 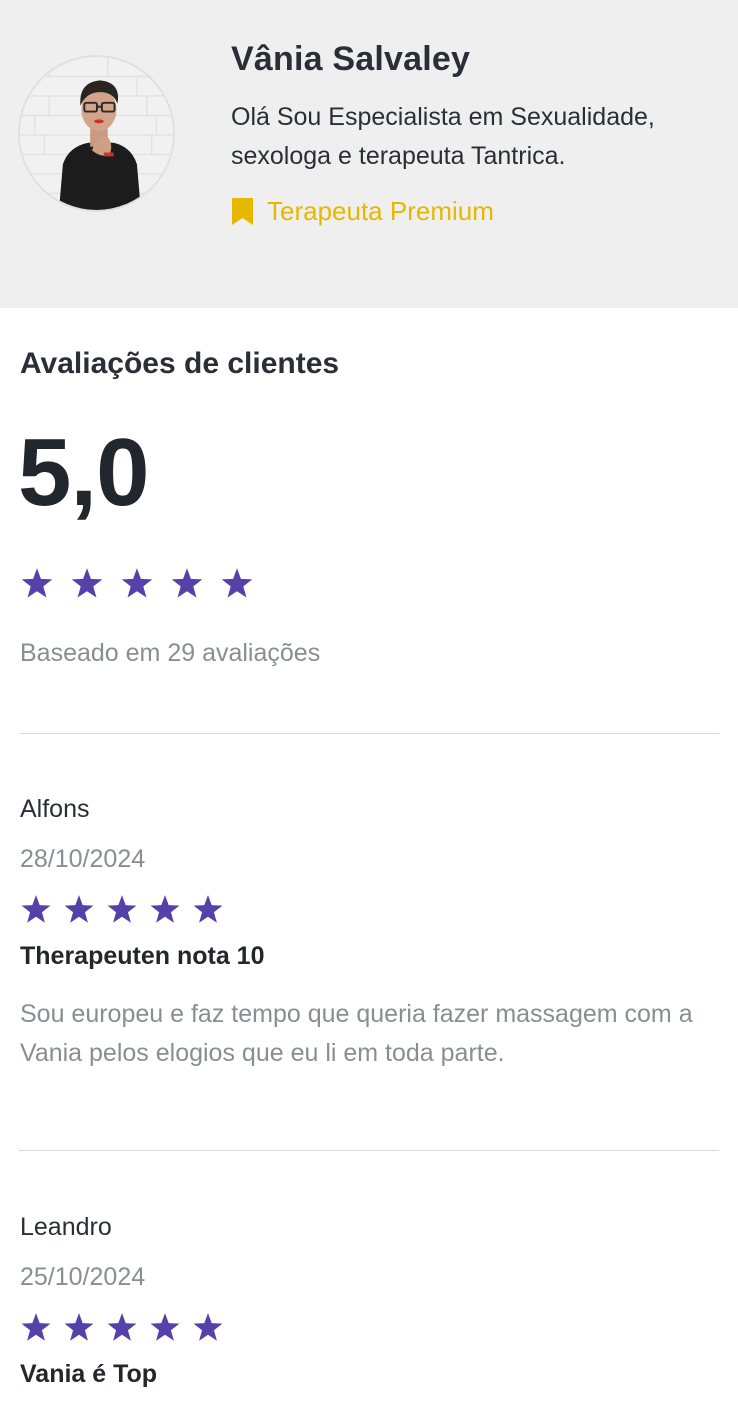 I want to click on avatar, so click(x=96, y=133).